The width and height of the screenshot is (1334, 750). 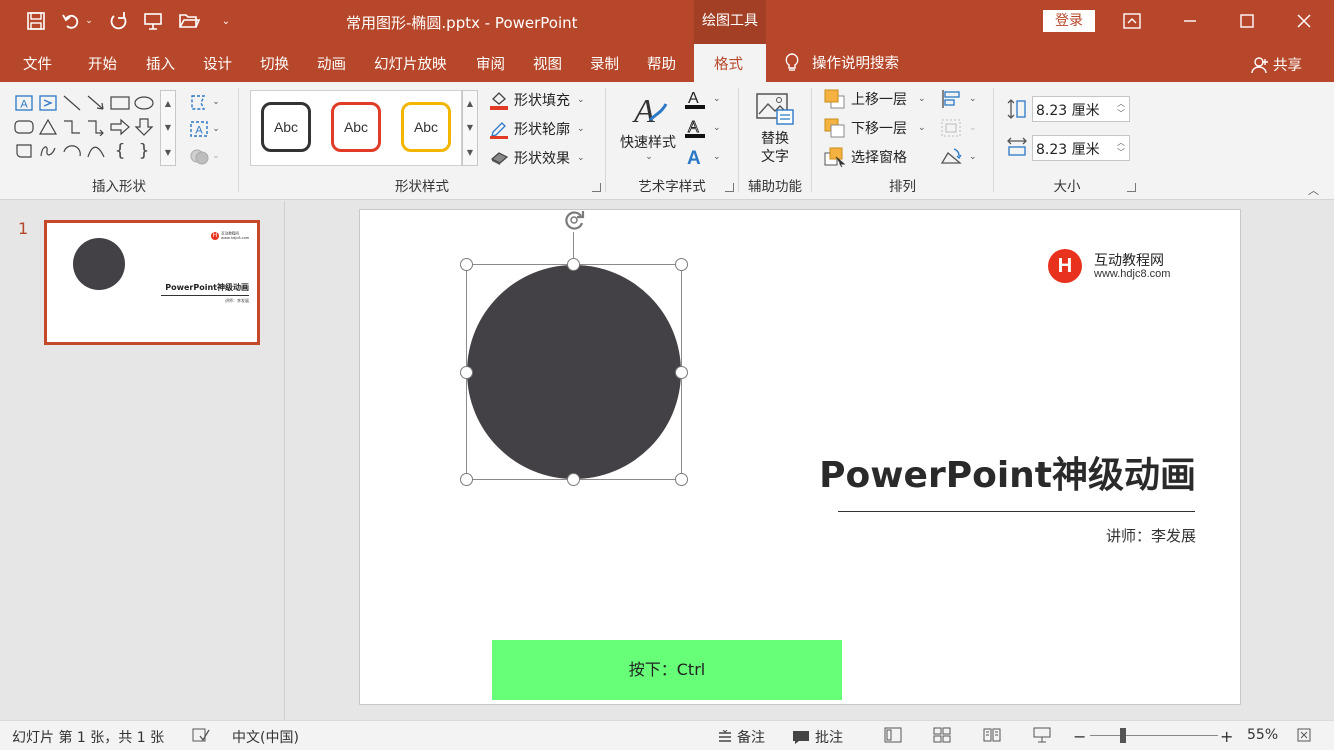 I want to click on notes-button: 备注, so click(x=741, y=737).